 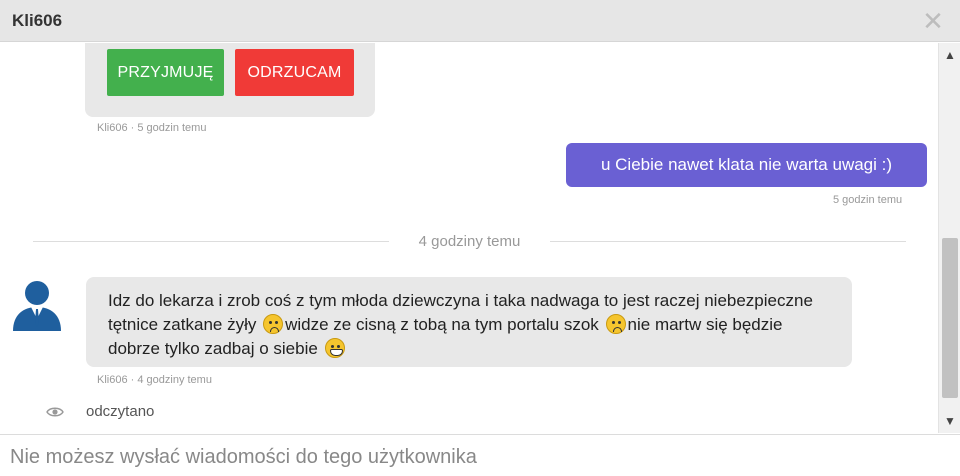 What do you see at coordinates (154, 380) in the screenshot?
I see `incoming-timestamp: Kli606 · 4 godziny temu` at bounding box center [154, 380].